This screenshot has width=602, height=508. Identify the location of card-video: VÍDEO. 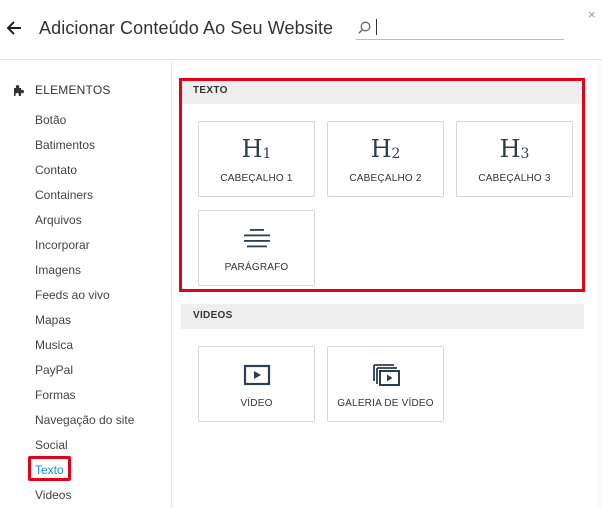
(256, 384).